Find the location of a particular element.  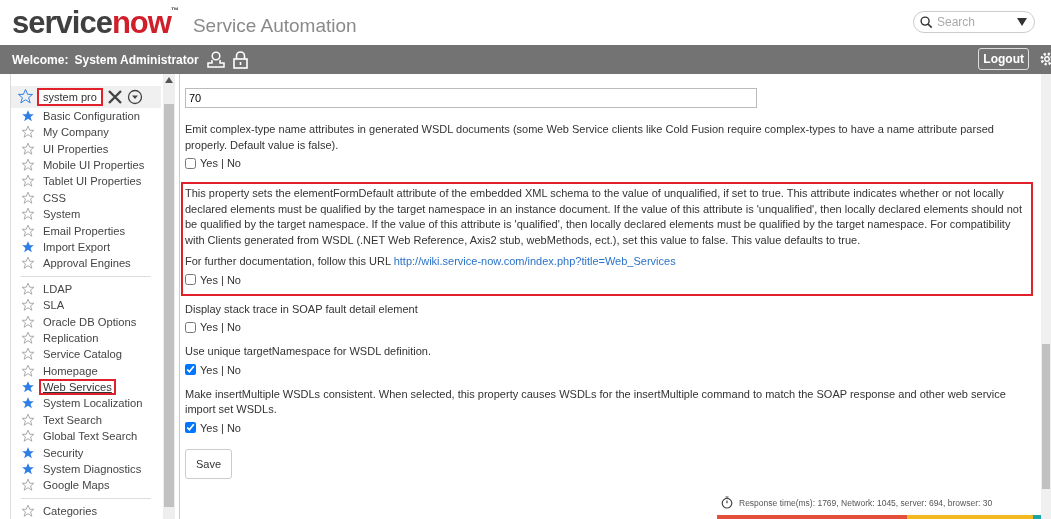

welcome-label: Welcome: is located at coordinates (40, 59).